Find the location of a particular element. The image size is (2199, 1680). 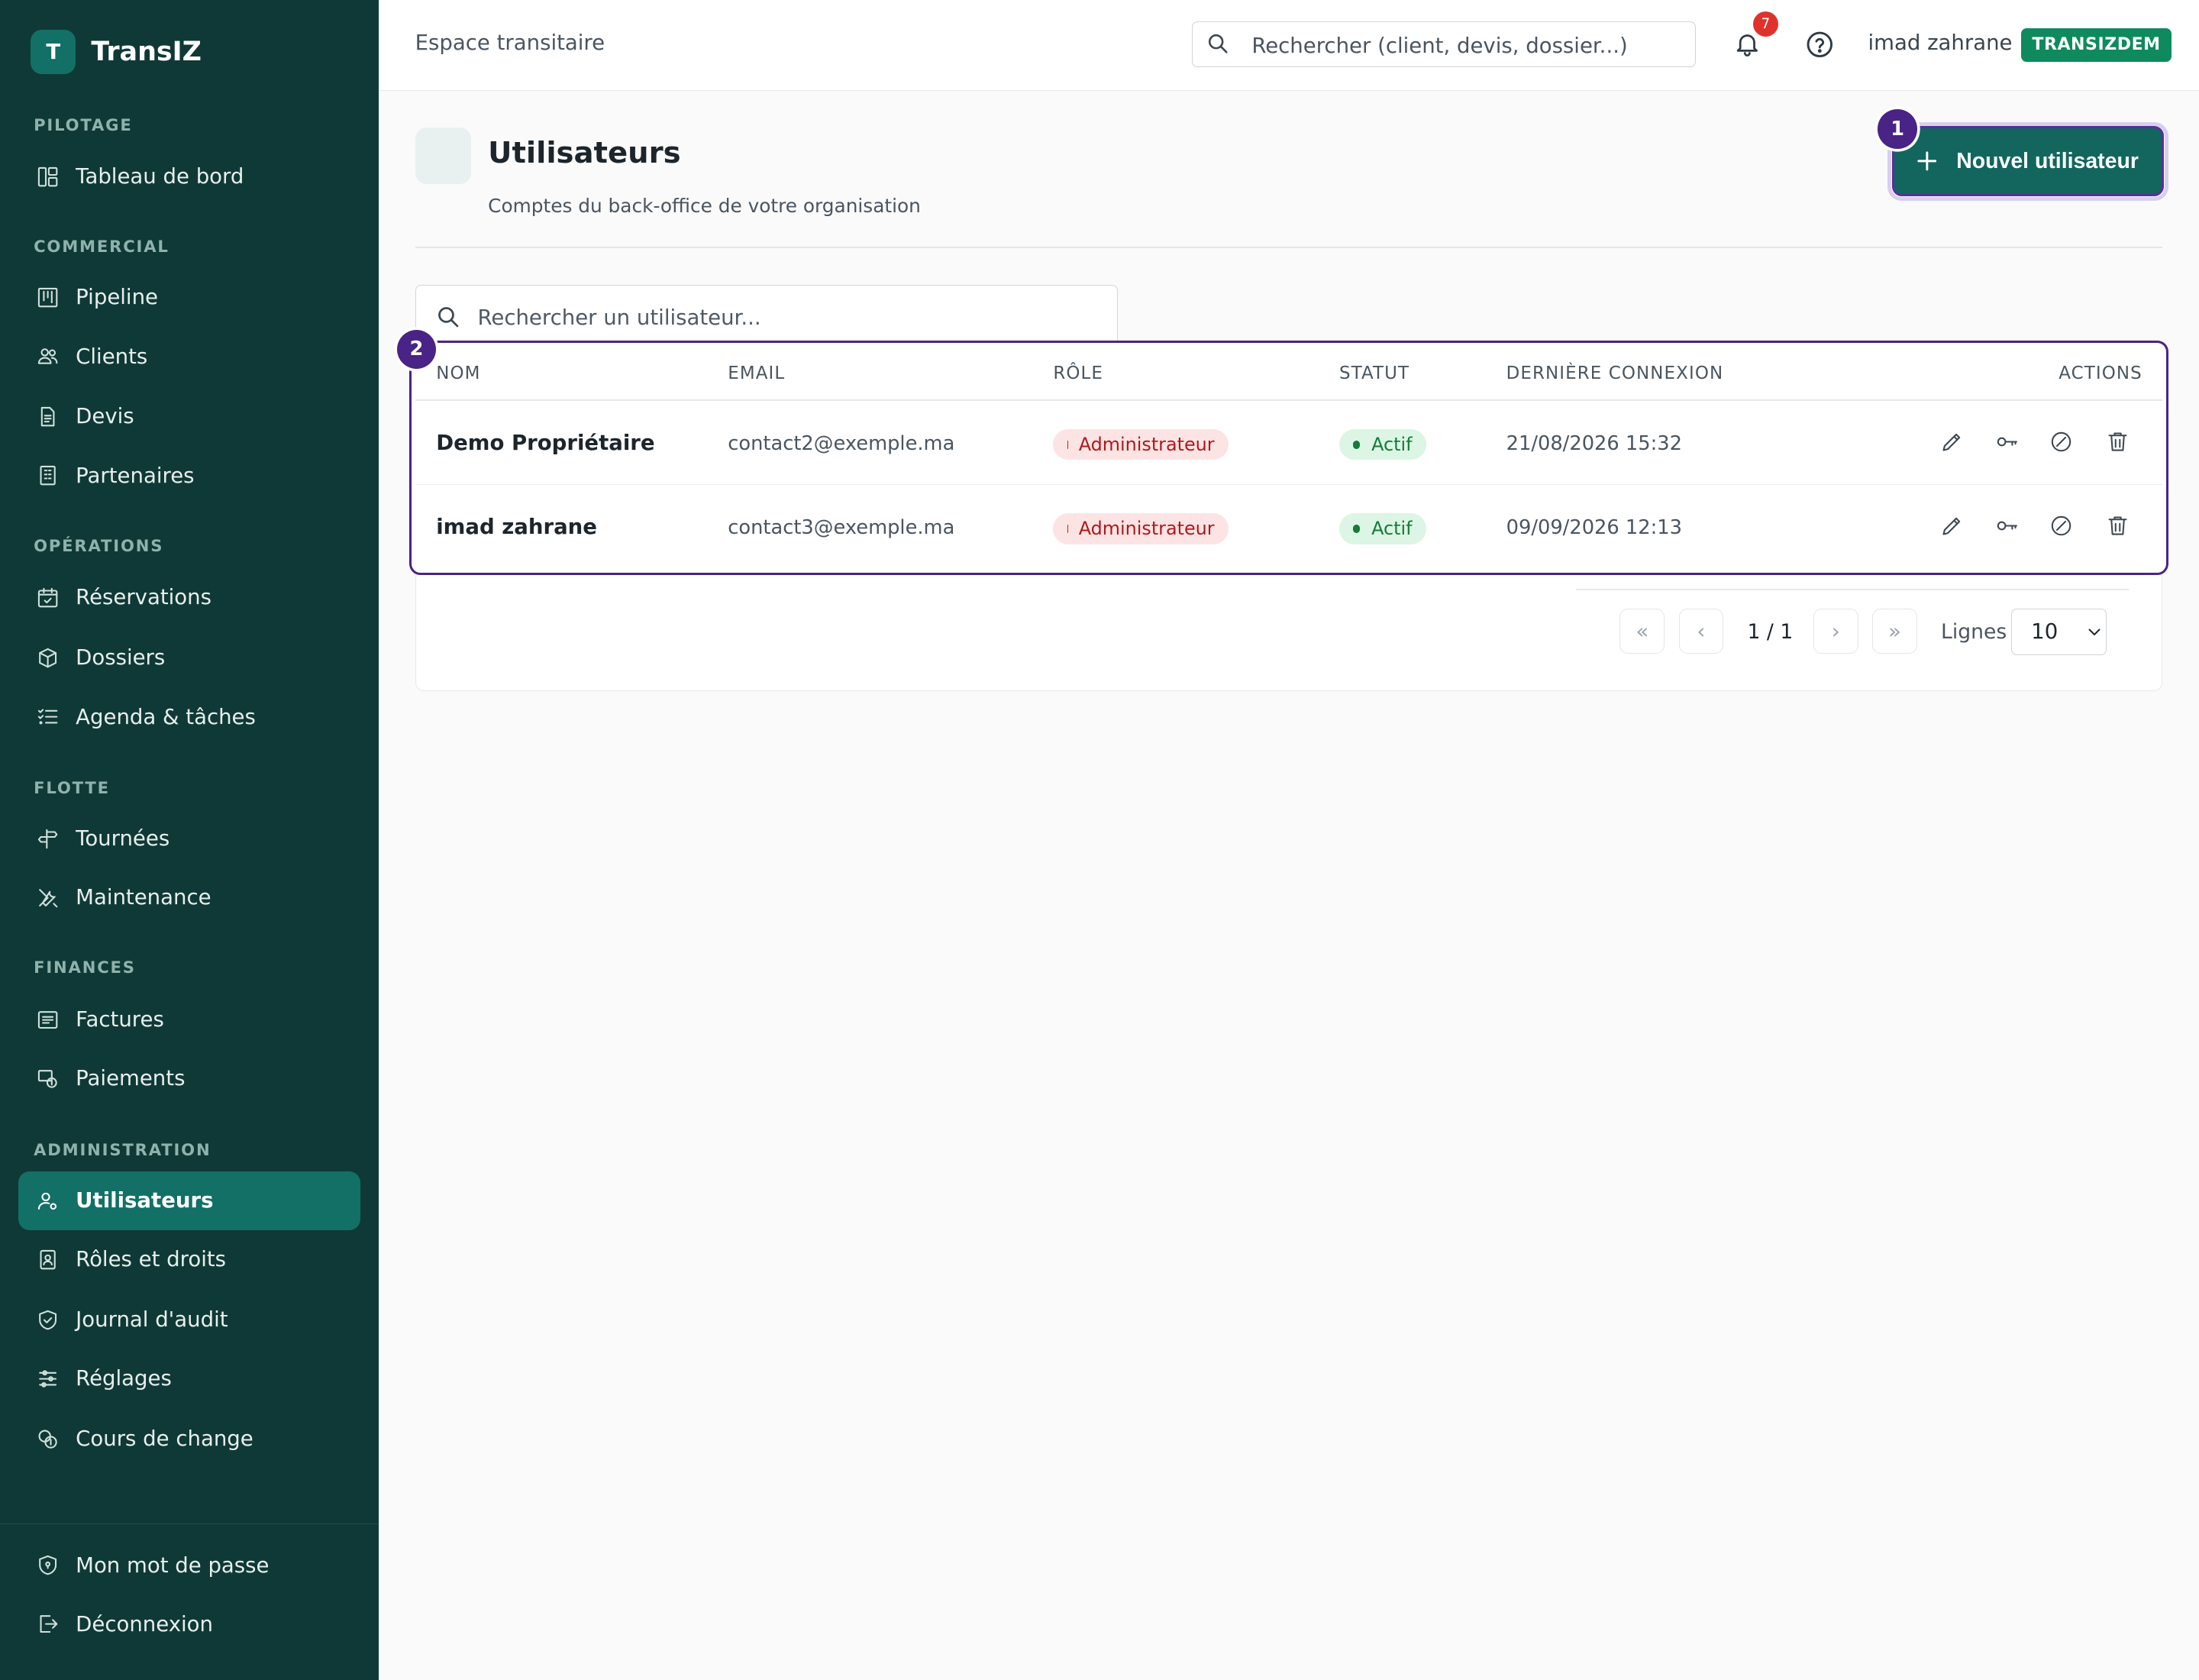

user-email-cell: contact3@exemple.ma is located at coordinates (842, 527).